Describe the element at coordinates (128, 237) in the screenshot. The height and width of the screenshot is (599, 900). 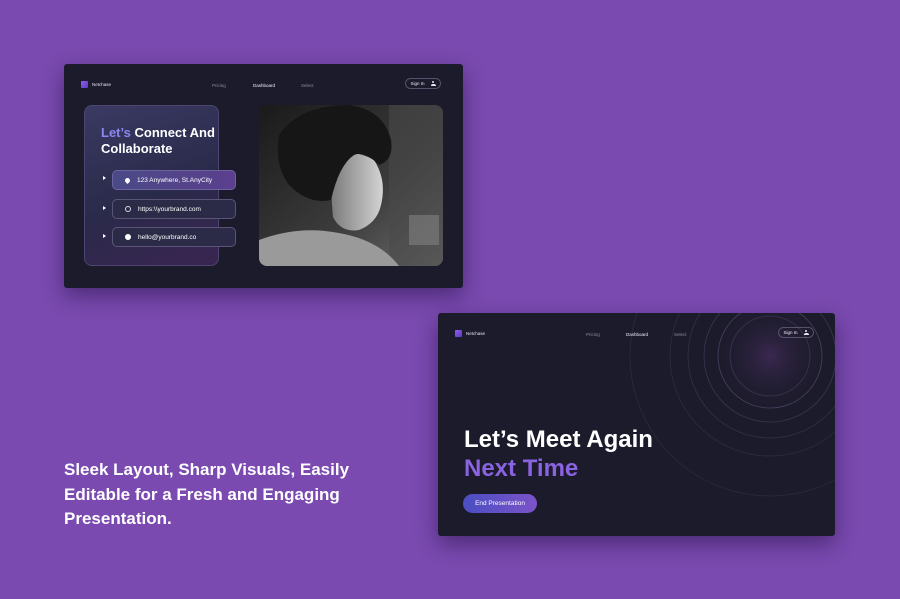
I see `mail-icon` at that location.